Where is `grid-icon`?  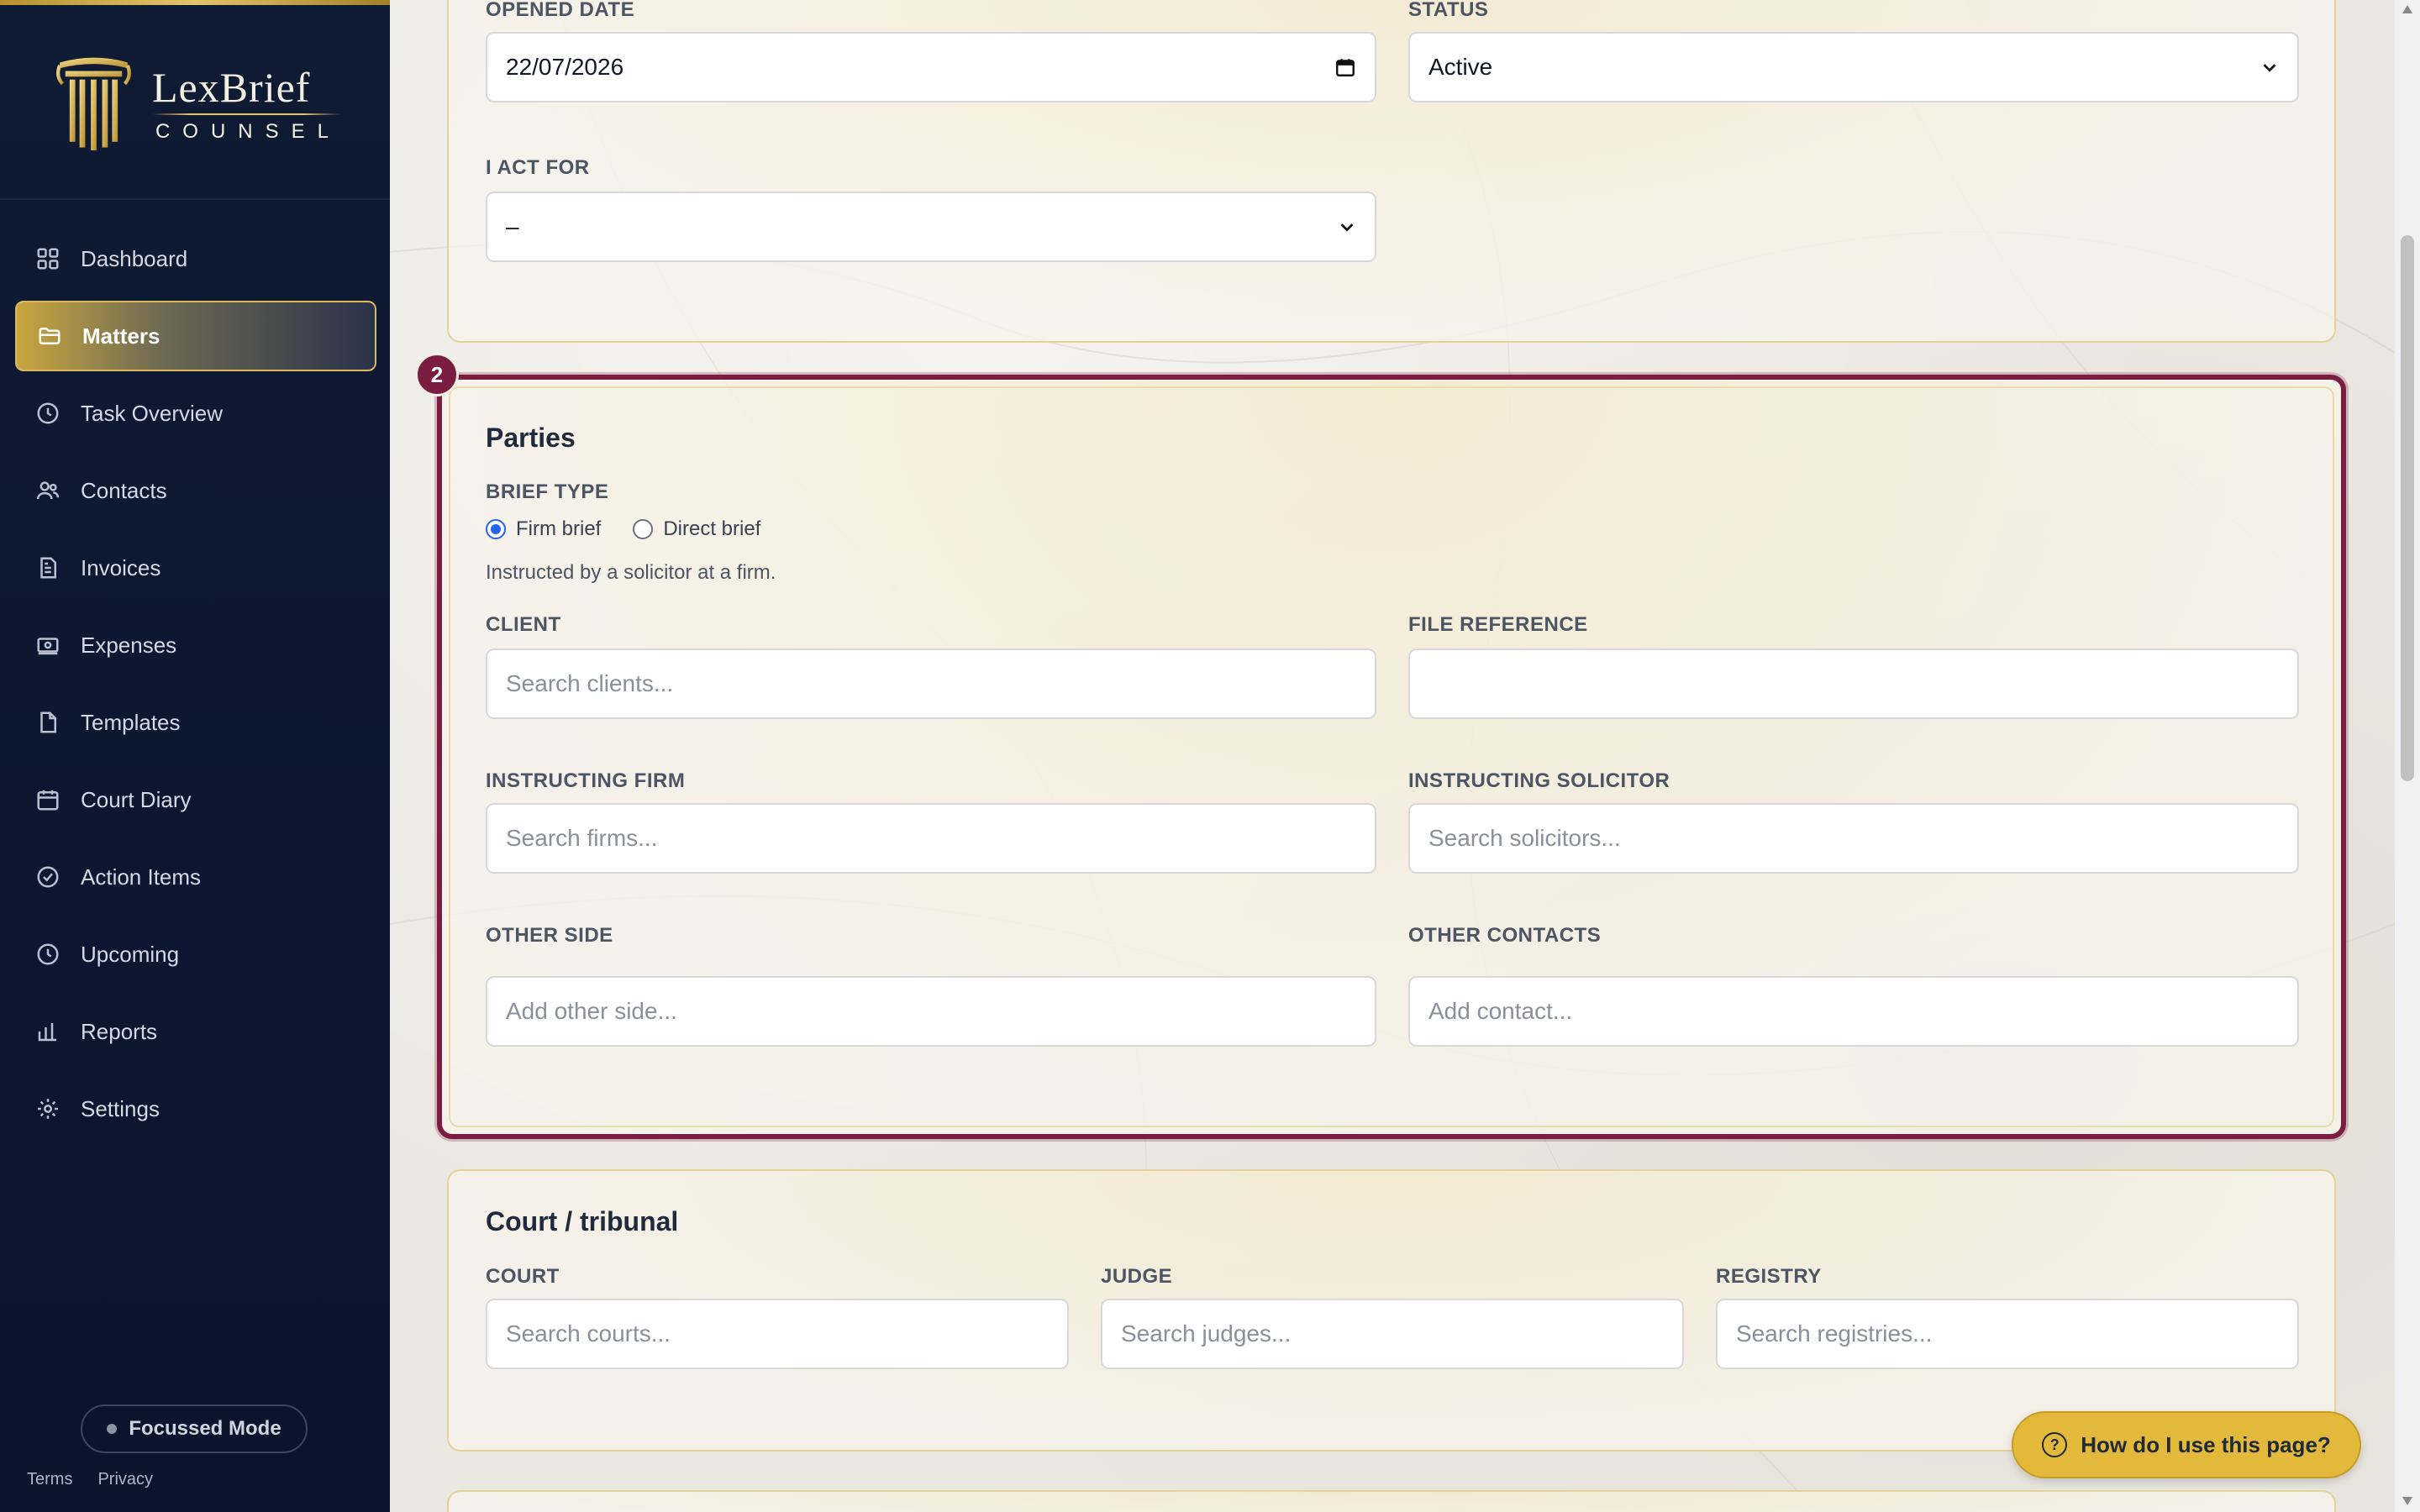 grid-icon is located at coordinates (47, 258).